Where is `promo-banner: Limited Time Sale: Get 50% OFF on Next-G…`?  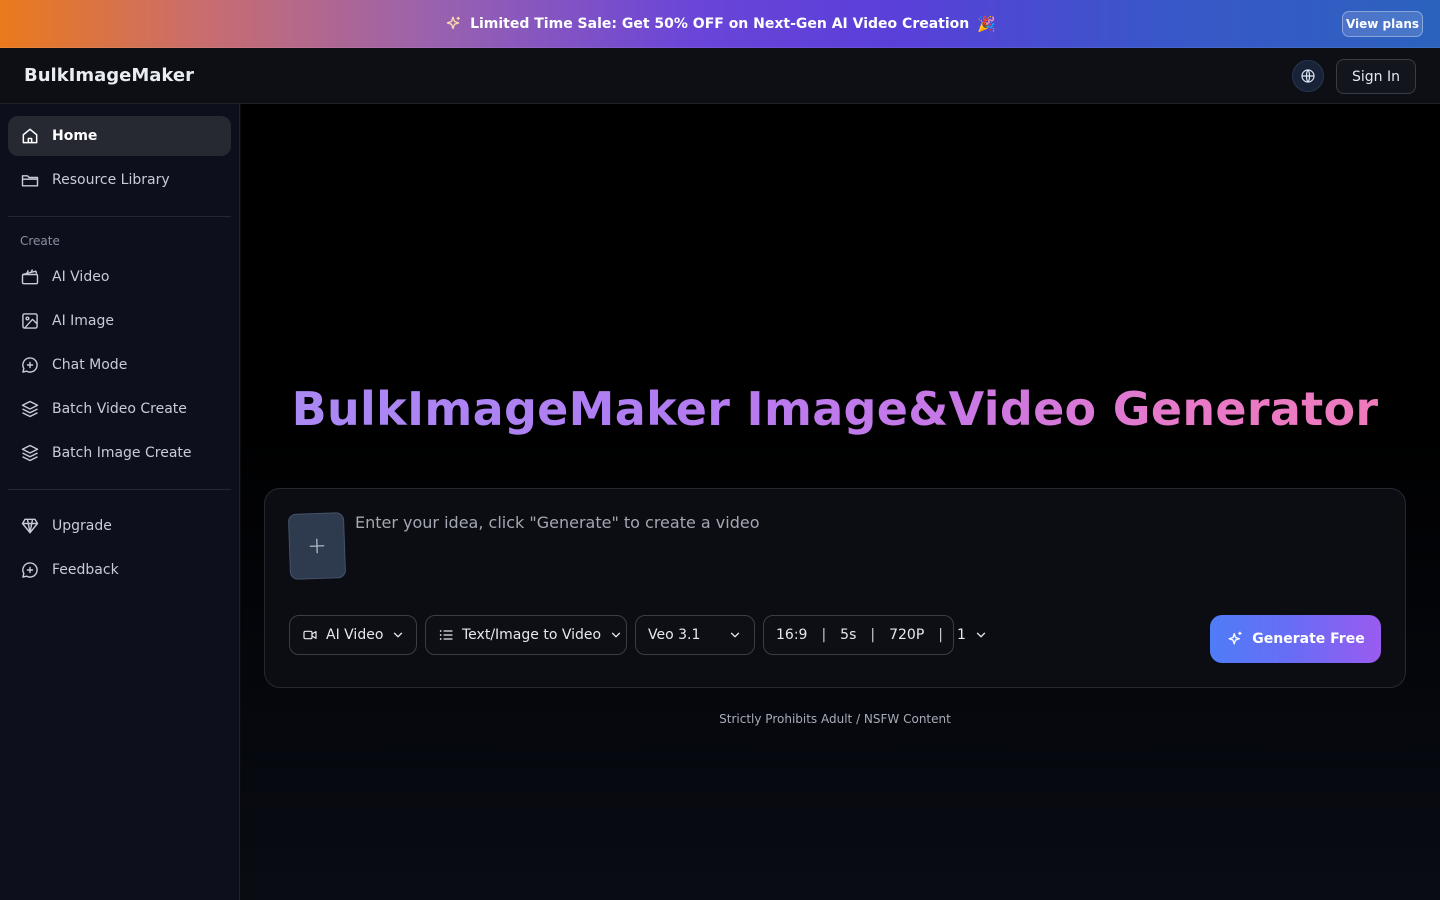 promo-banner: Limited Time Sale: Get 50% OFF on Next-G… is located at coordinates (720, 24).